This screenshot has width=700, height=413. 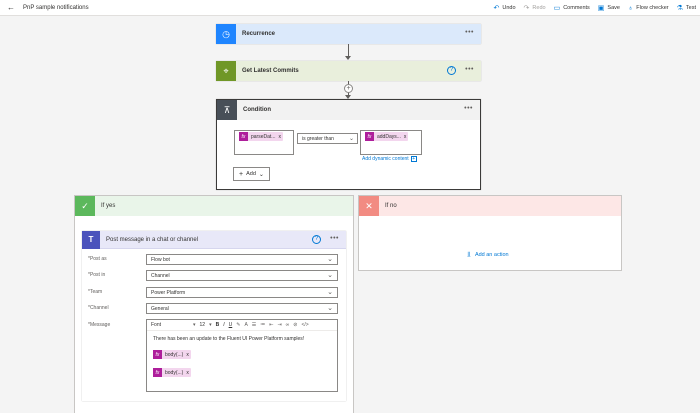 I want to click on post-as-dropdown: Flow bot ⌄, so click(x=242, y=259).